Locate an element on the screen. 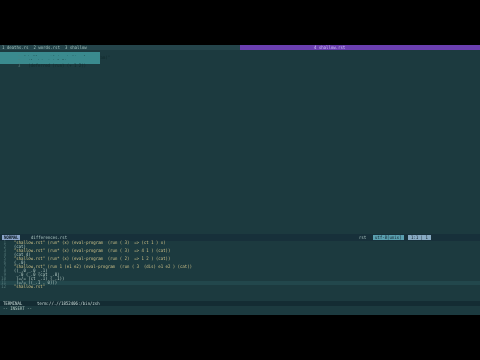  line-text: "shallow.rst" is located at coordinates (27, 286).